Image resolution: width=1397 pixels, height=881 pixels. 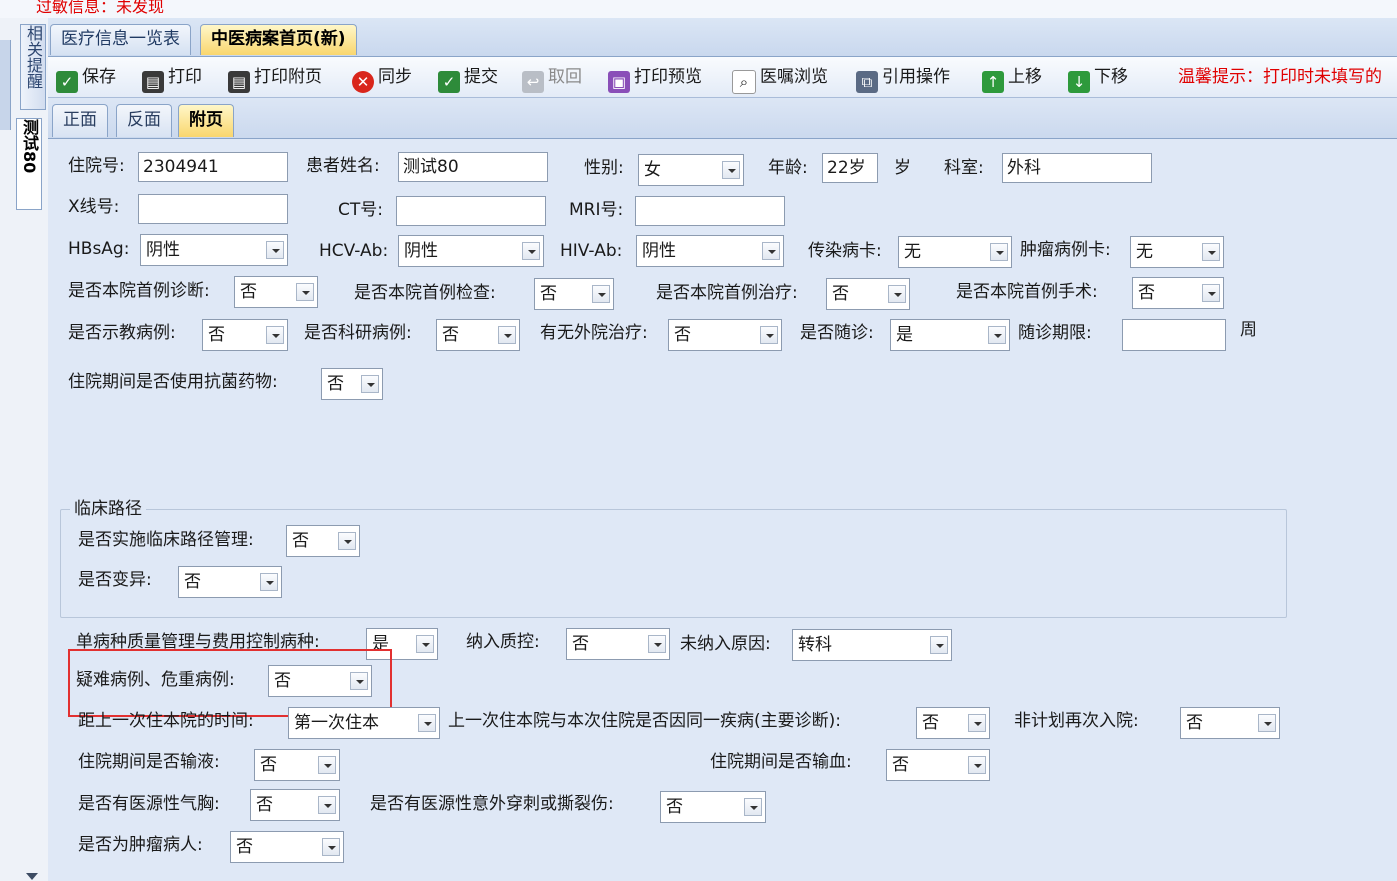 I want to click on left-edge-tab, so click(x=5, y=85).